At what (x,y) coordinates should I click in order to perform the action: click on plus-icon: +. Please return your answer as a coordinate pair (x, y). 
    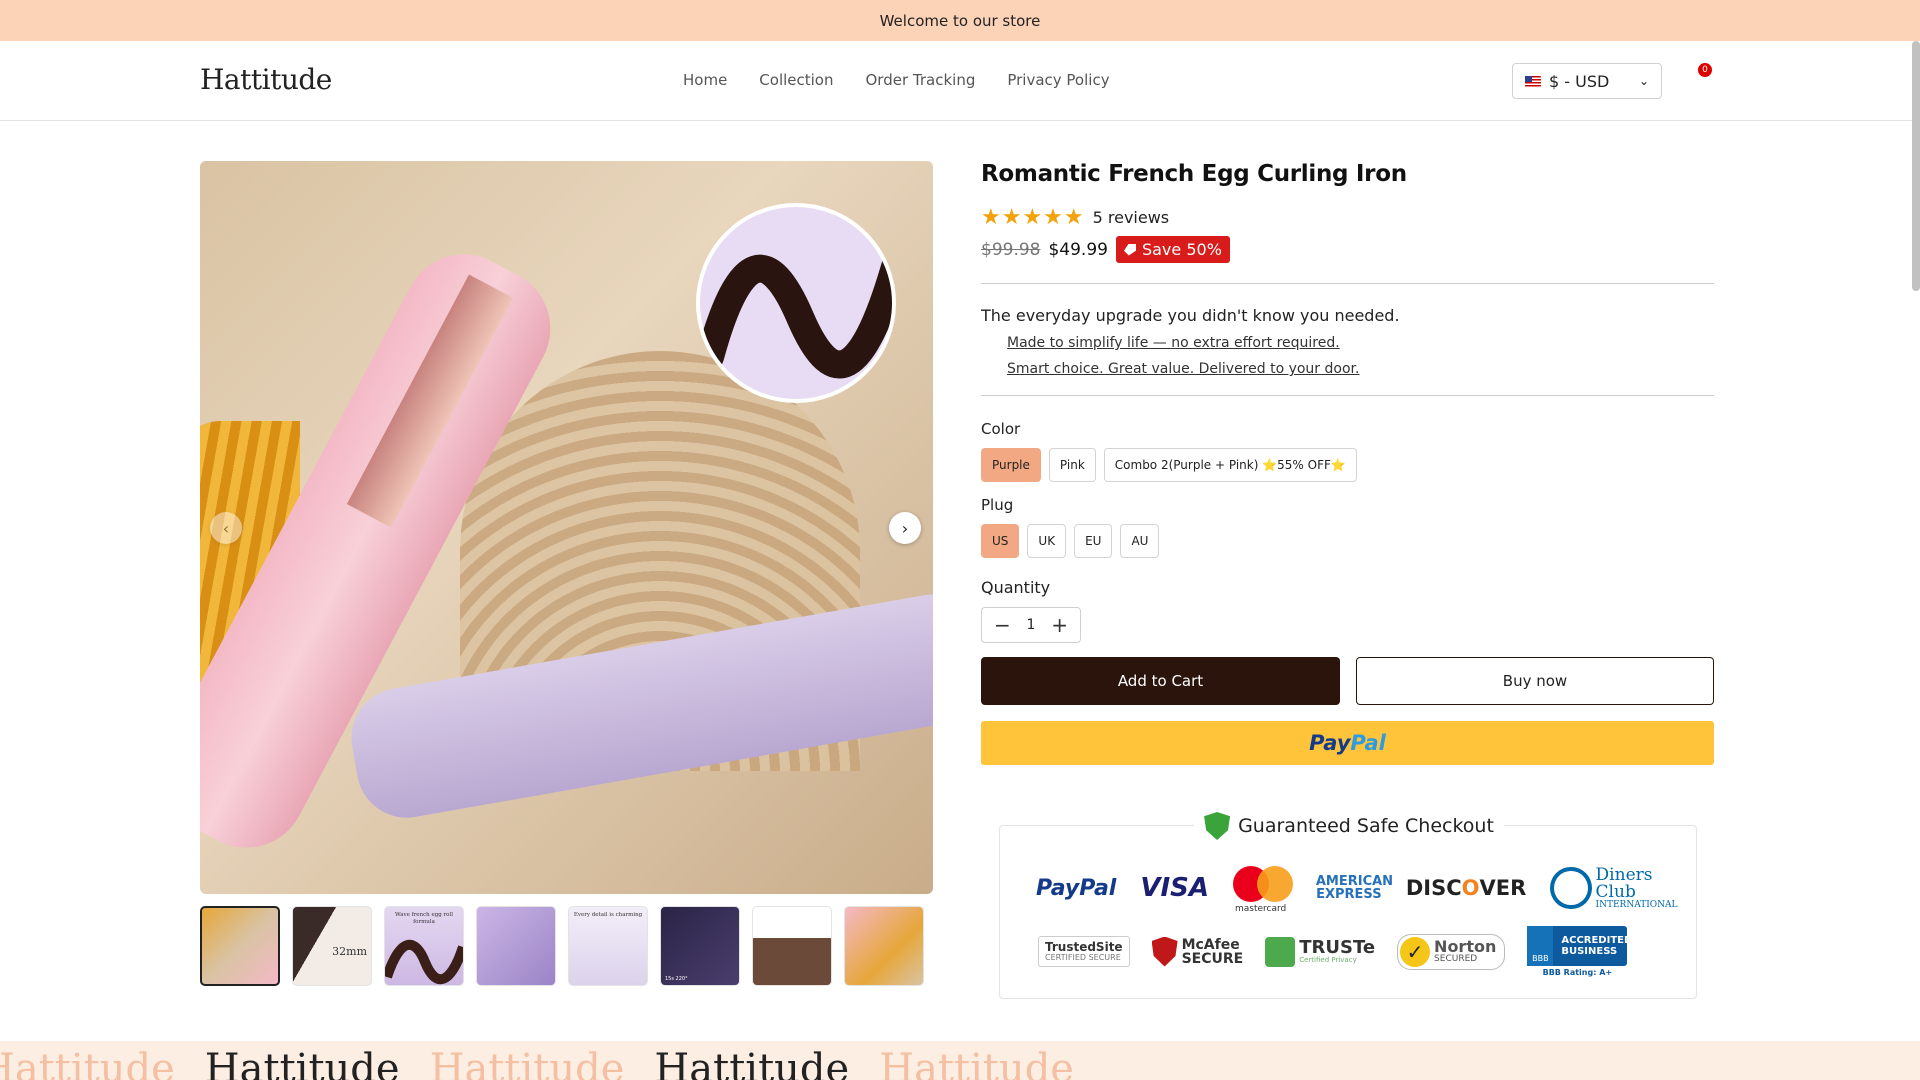
    Looking at the image, I should click on (1059, 625).